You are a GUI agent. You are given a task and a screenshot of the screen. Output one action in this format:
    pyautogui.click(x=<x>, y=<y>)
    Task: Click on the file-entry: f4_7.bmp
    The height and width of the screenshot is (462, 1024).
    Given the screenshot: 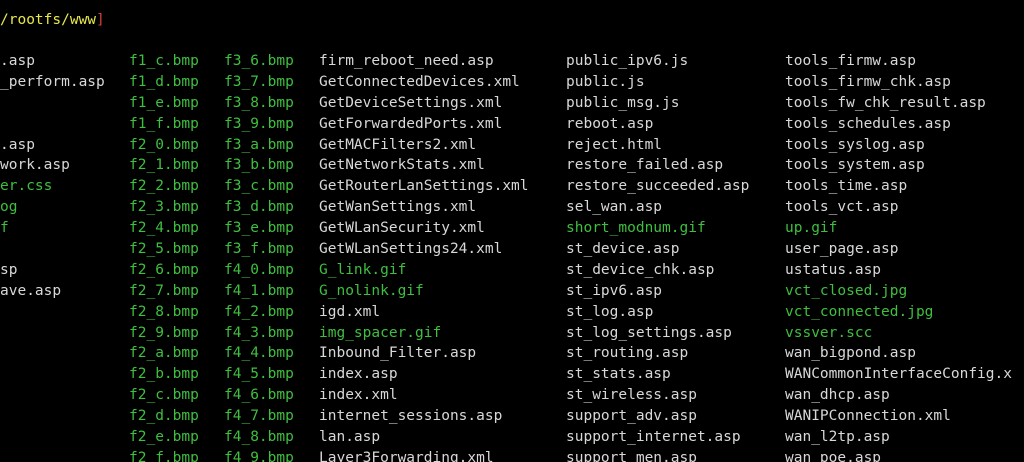 What is the action you would take?
    pyautogui.click(x=259, y=416)
    